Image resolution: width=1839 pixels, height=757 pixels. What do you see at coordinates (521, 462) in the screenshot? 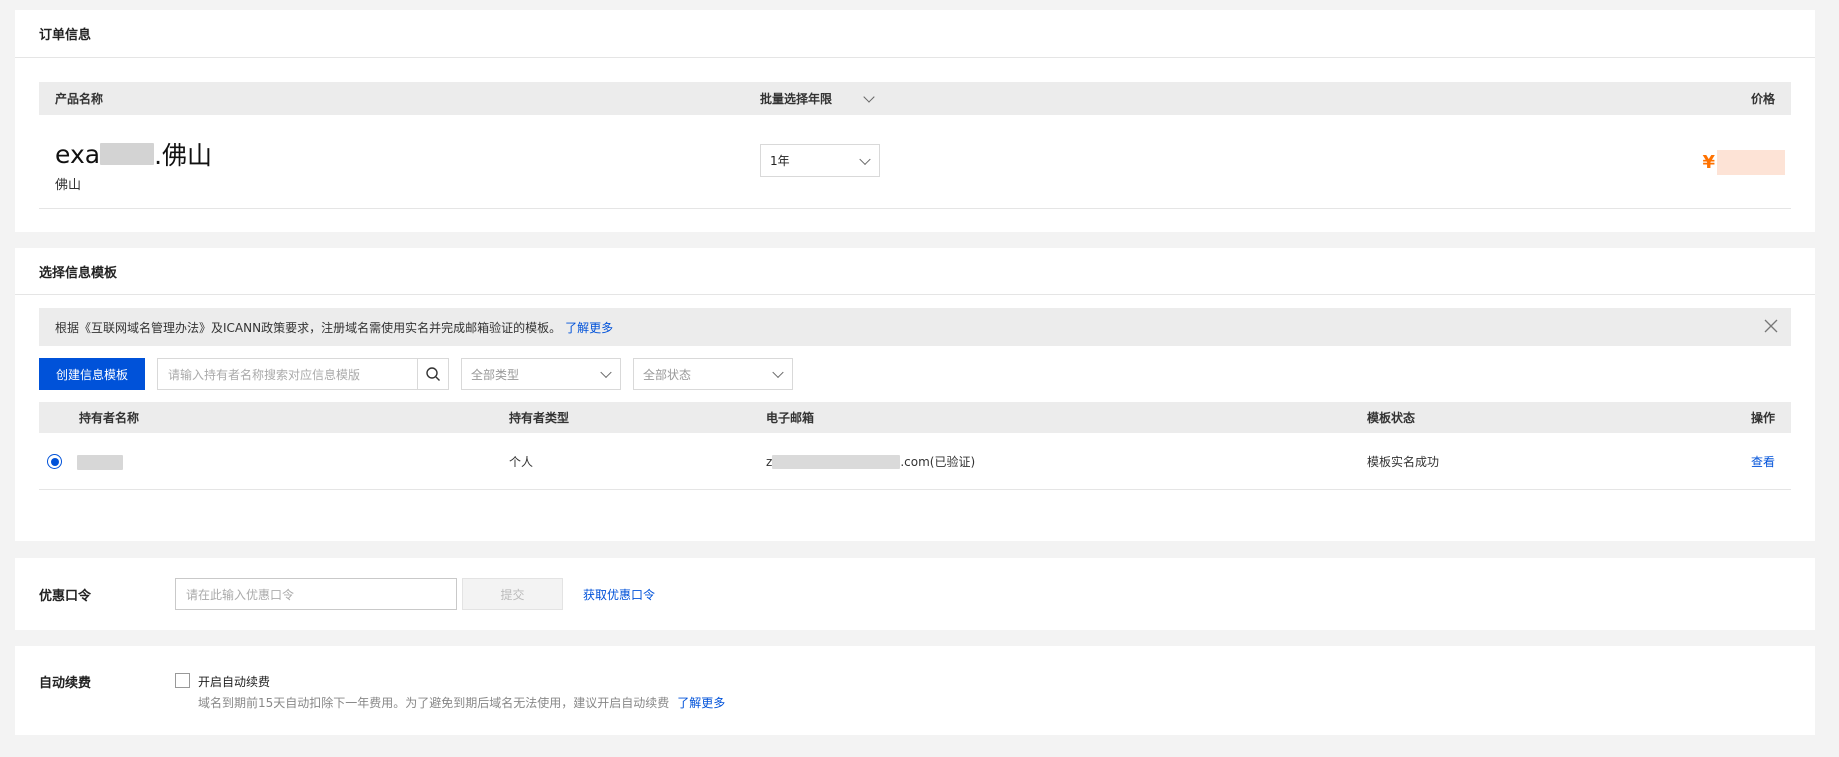
I see `row-holder-type: 个人` at bounding box center [521, 462].